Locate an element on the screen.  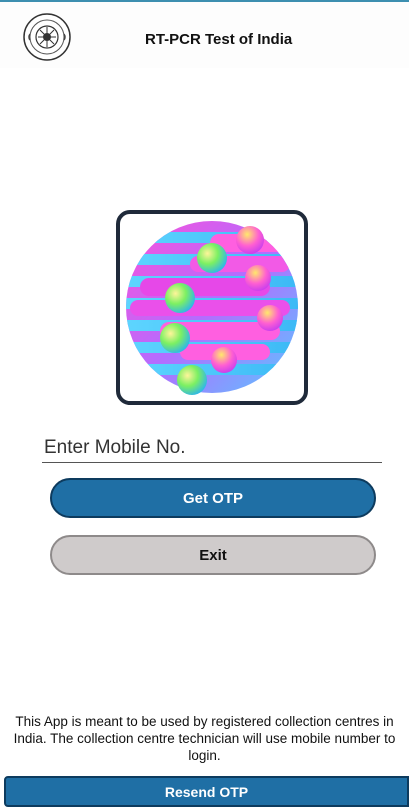
app-logo is located at coordinates (212, 307).